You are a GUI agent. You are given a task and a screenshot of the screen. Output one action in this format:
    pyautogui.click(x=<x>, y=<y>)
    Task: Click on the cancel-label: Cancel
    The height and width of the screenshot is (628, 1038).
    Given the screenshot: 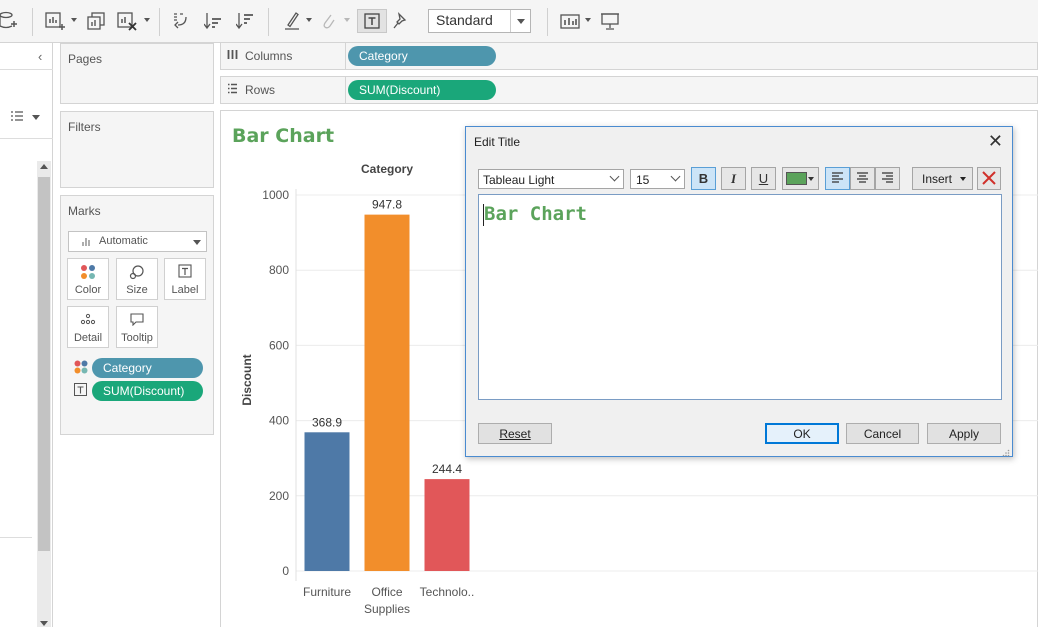 What is the action you would take?
    pyautogui.click(x=882, y=434)
    